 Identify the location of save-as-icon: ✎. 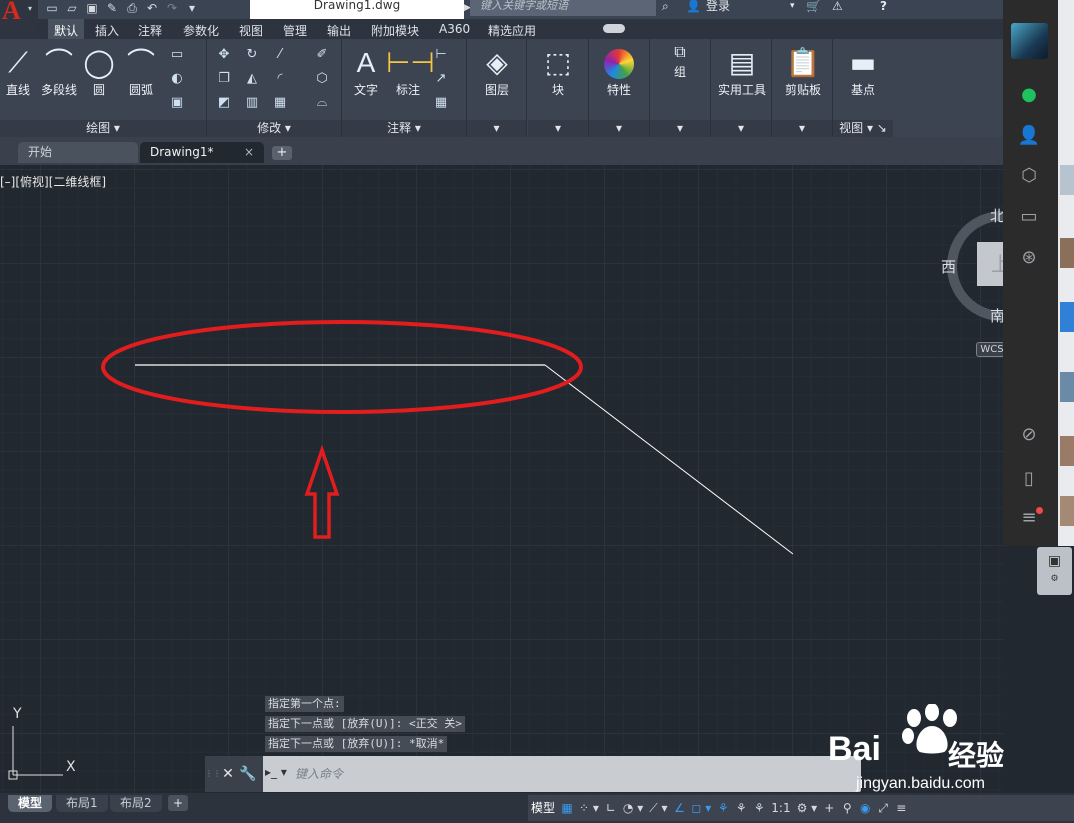
(112, 8).